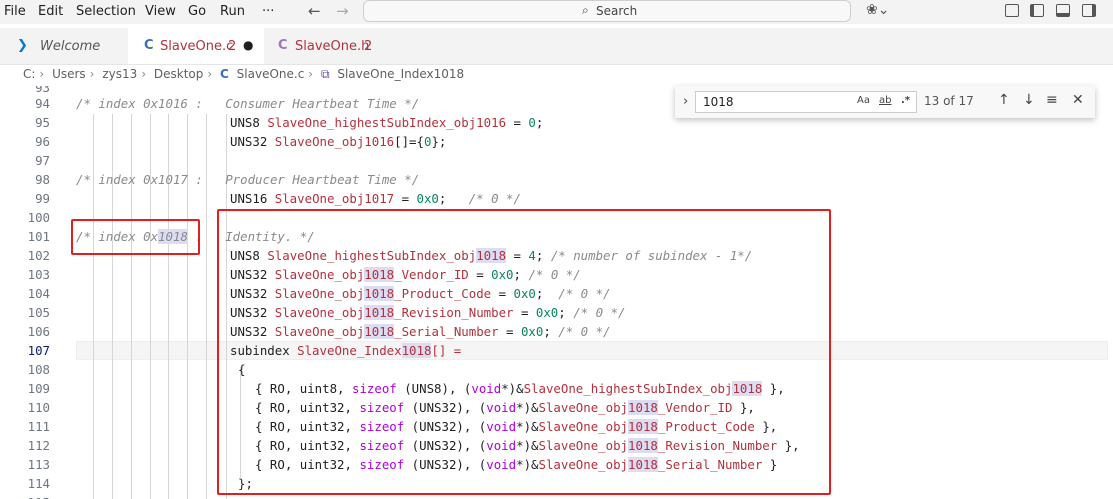 The width and height of the screenshot is (1113, 499). What do you see at coordinates (15, 11) in the screenshot?
I see `menu-file: File` at bounding box center [15, 11].